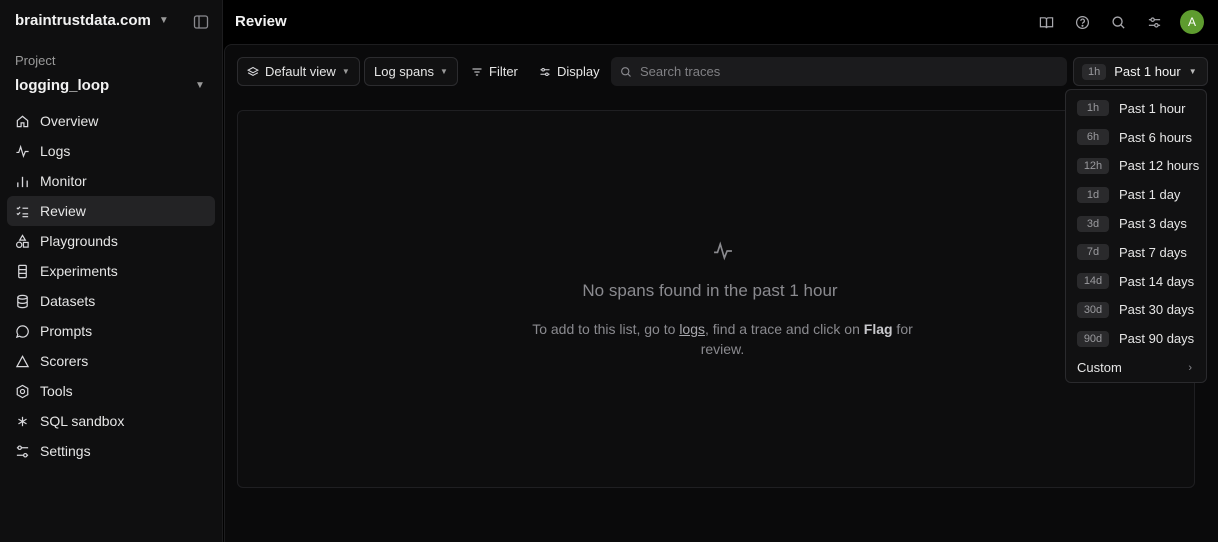  I want to click on menu-item-label: Past 3 days, so click(1153, 224).